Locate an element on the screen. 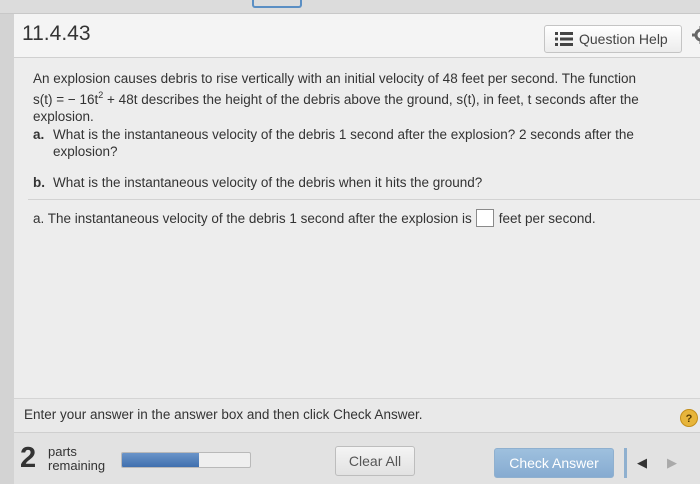 Image resolution: width=700 pixels, height=484 pixels. progress-bar is located at coordinates (186, 460).